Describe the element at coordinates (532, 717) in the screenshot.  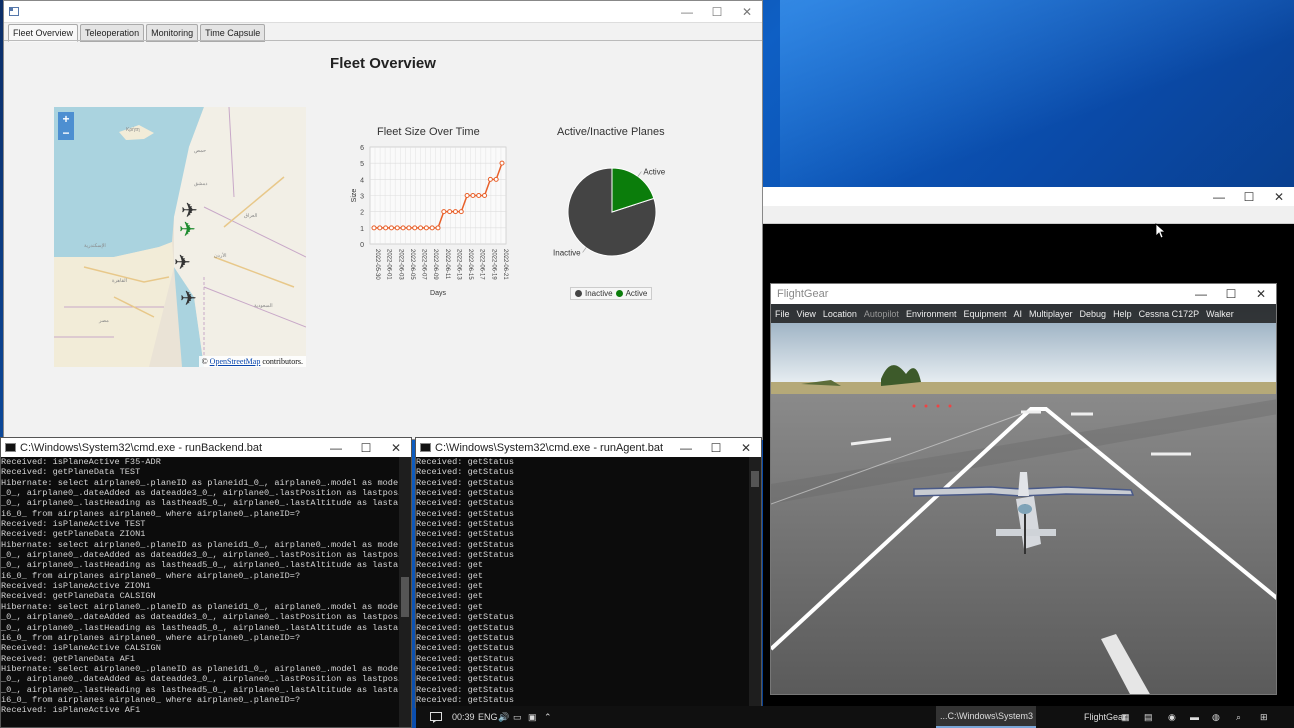
I see `network-icon: ▣` at that location.